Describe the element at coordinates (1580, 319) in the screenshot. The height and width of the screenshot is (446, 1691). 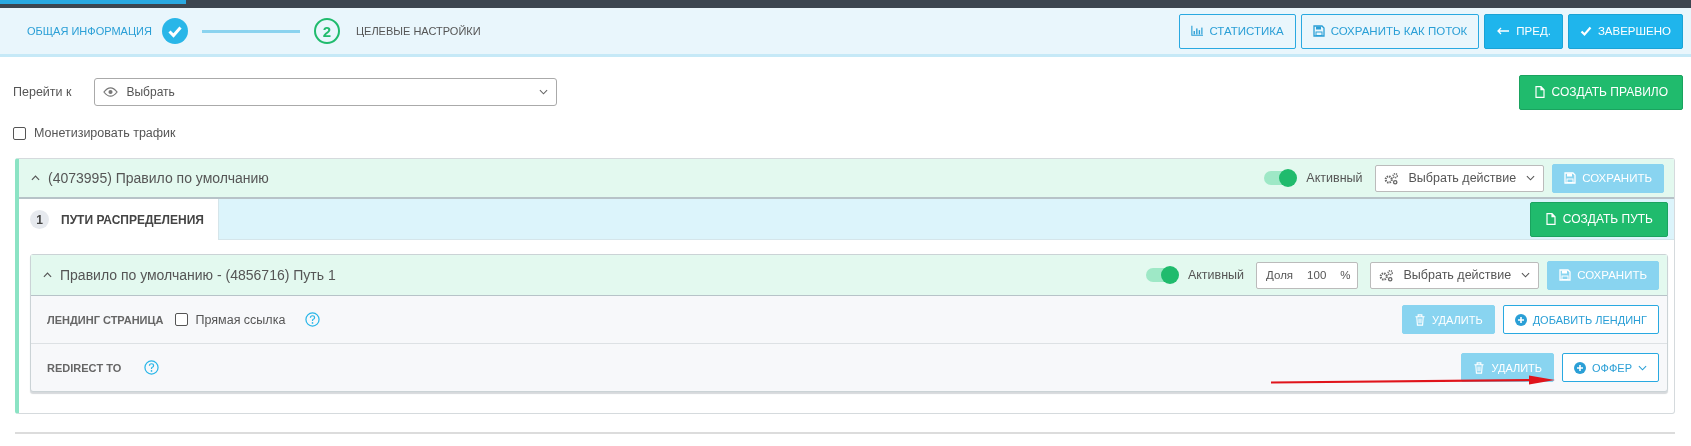
I see `add-button: ДОБАВИТЬ ЛЕНДИНГ` at that location.